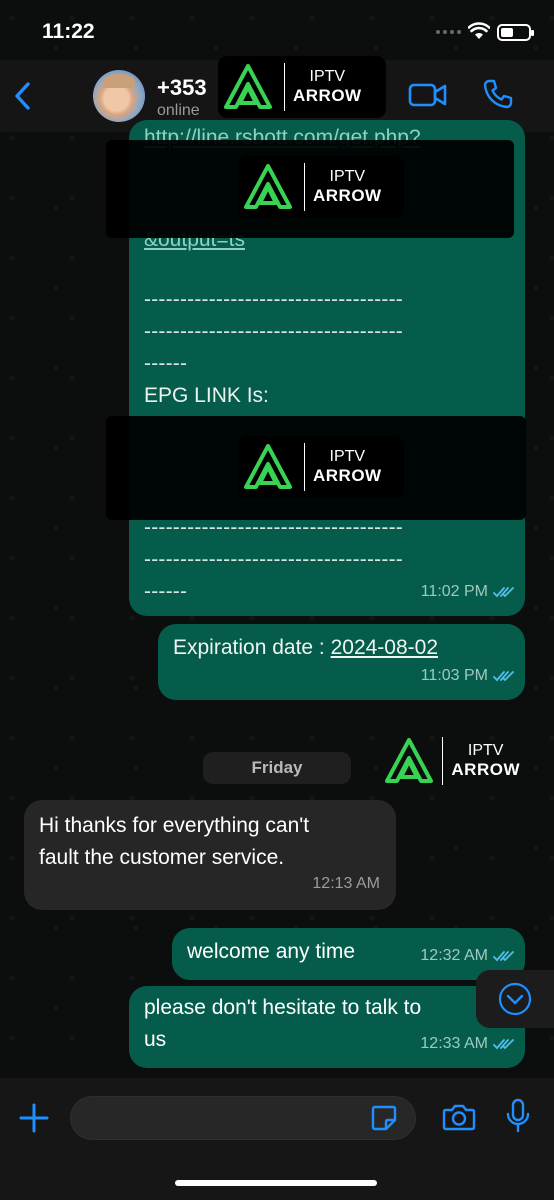 Image resolution: width=554 pixels, height=1200 pixels. Describe the element at coordinates (277, 30) in the screenshot. I see `status-bar: 11:22` at that location.